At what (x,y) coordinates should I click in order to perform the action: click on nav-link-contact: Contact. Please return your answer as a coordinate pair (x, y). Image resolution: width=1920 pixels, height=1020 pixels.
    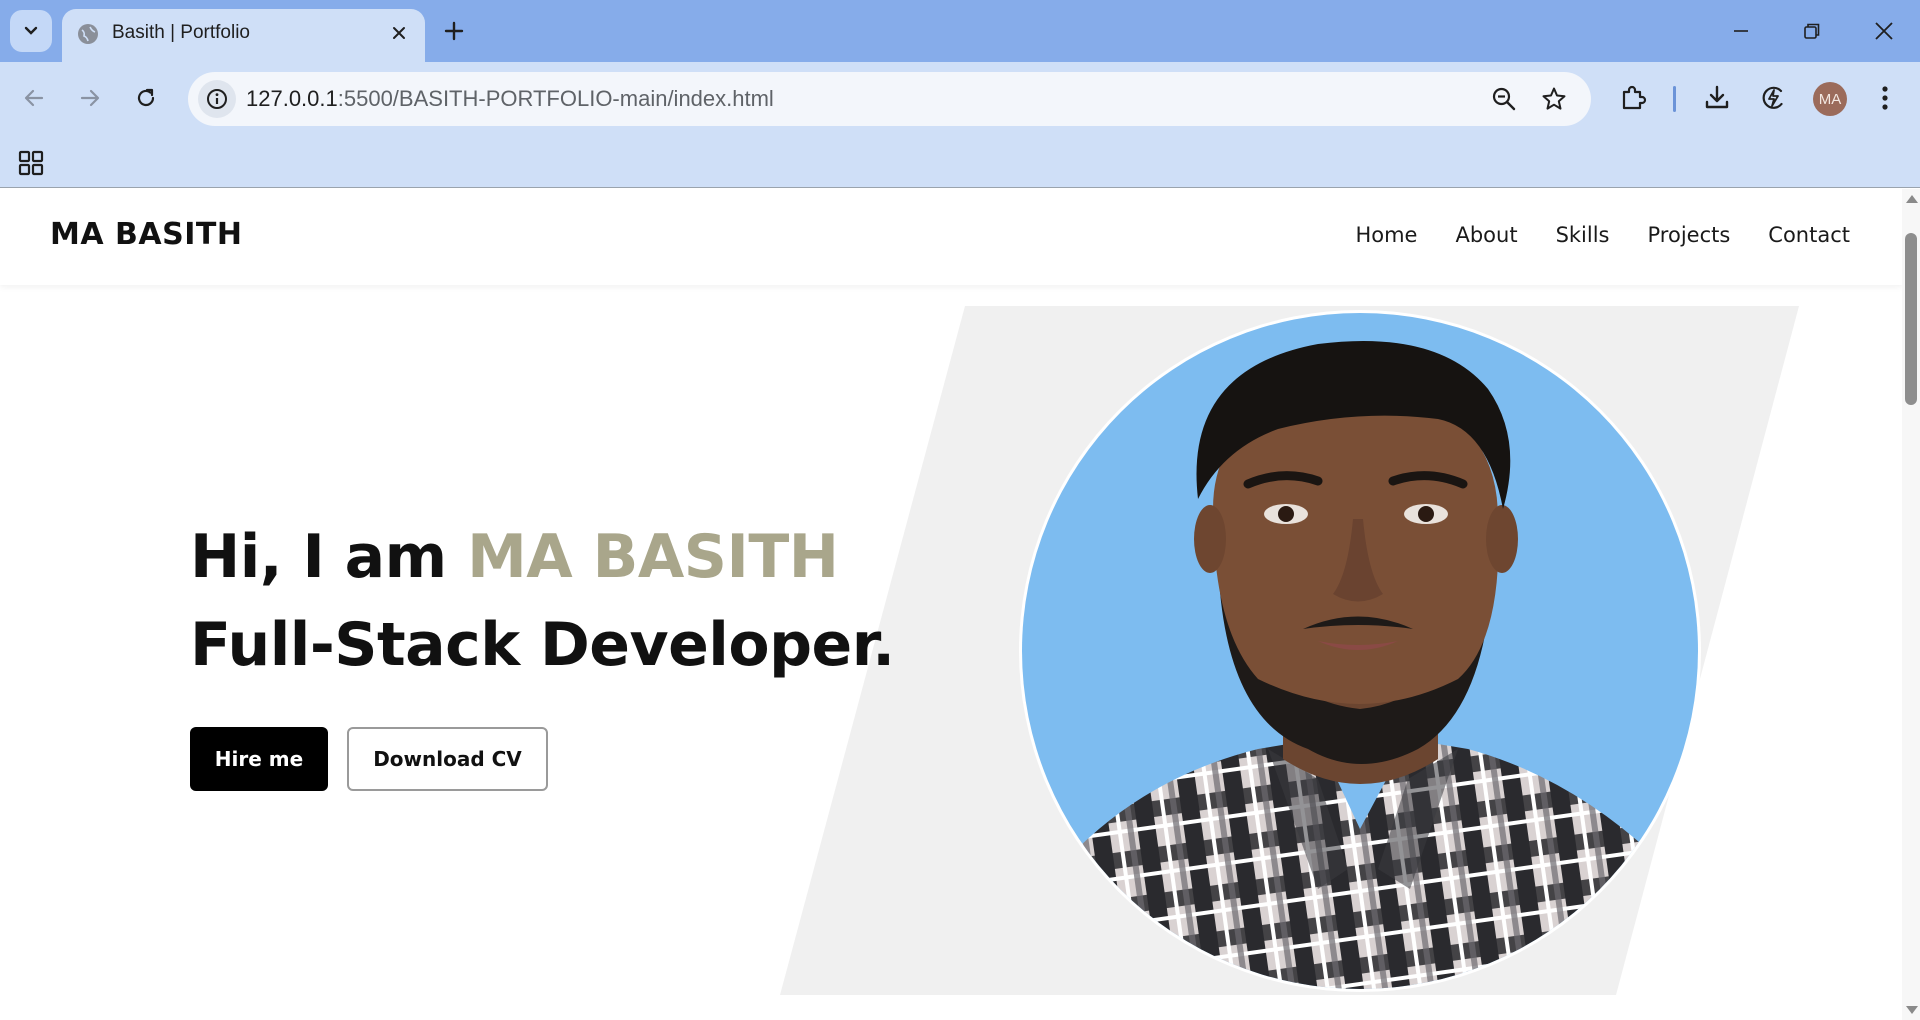
    Looking at the image, I should click on (1809, 235).